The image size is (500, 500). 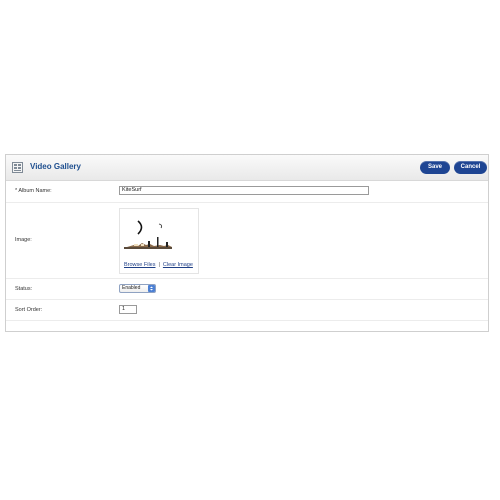 I want to click on status-select: Enabled, so click(x=137, y=288).